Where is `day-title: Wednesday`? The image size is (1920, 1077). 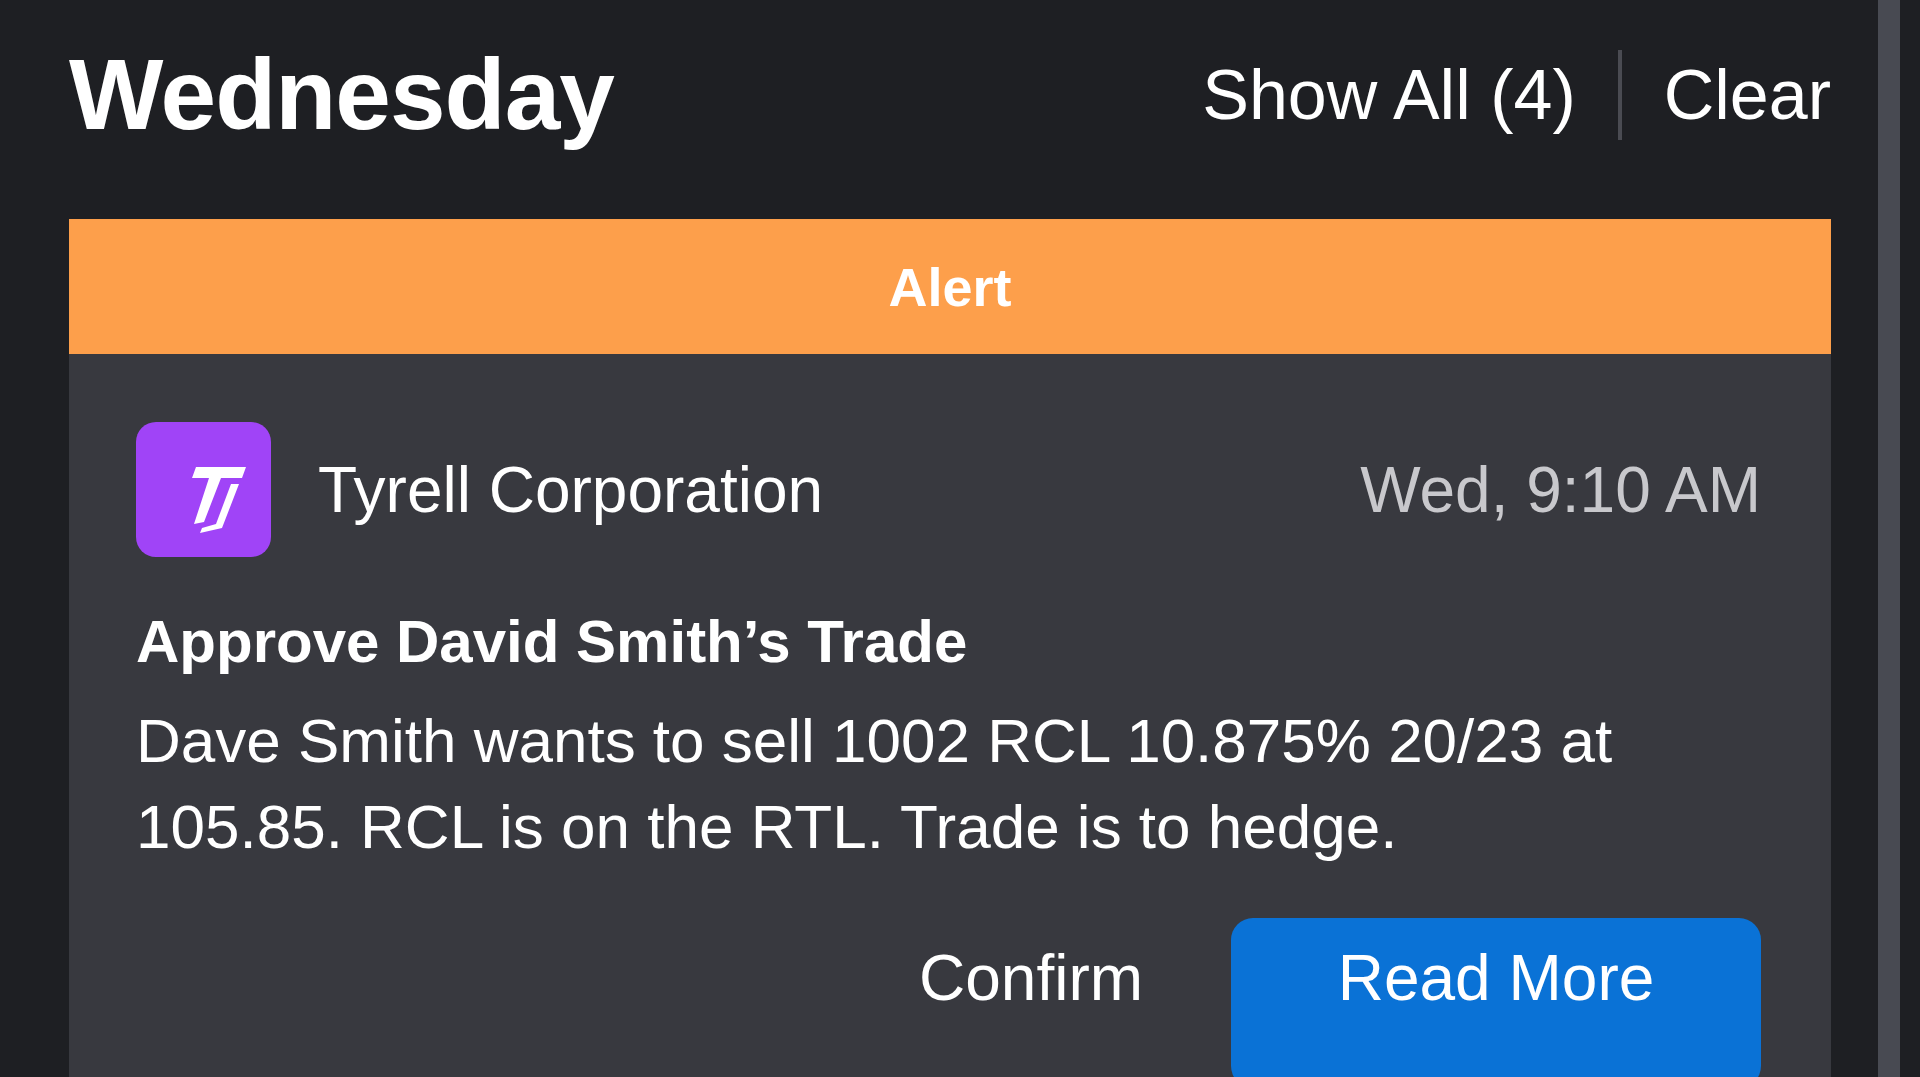 day-title: Wednesday is located at coordinates (341, 94).